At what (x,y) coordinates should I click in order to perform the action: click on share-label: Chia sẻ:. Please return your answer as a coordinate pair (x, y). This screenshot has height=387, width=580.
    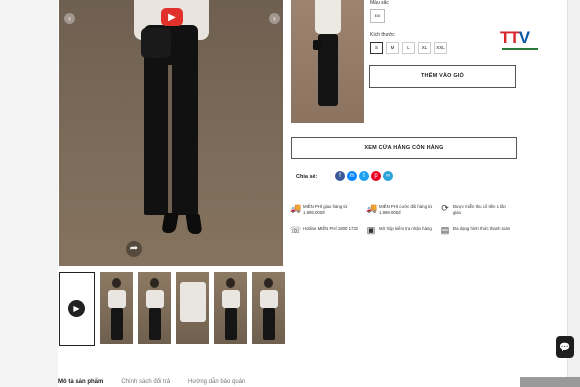
    Looking at the image, I should click on (307, 177).